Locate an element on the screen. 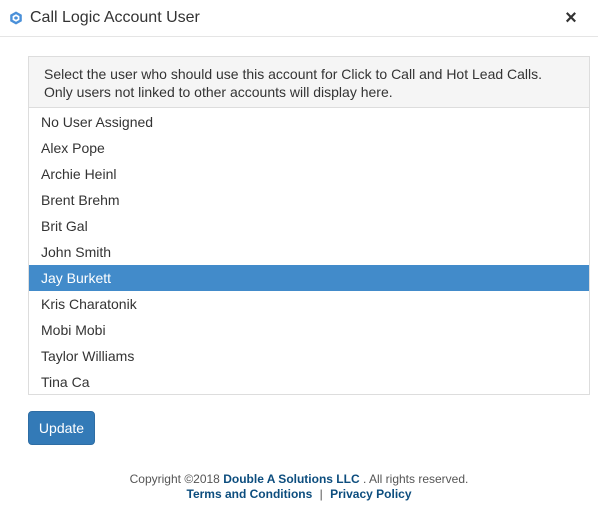 This screenshot has height=506, width=598. update-button: Update is located at coordinates (61, 428).